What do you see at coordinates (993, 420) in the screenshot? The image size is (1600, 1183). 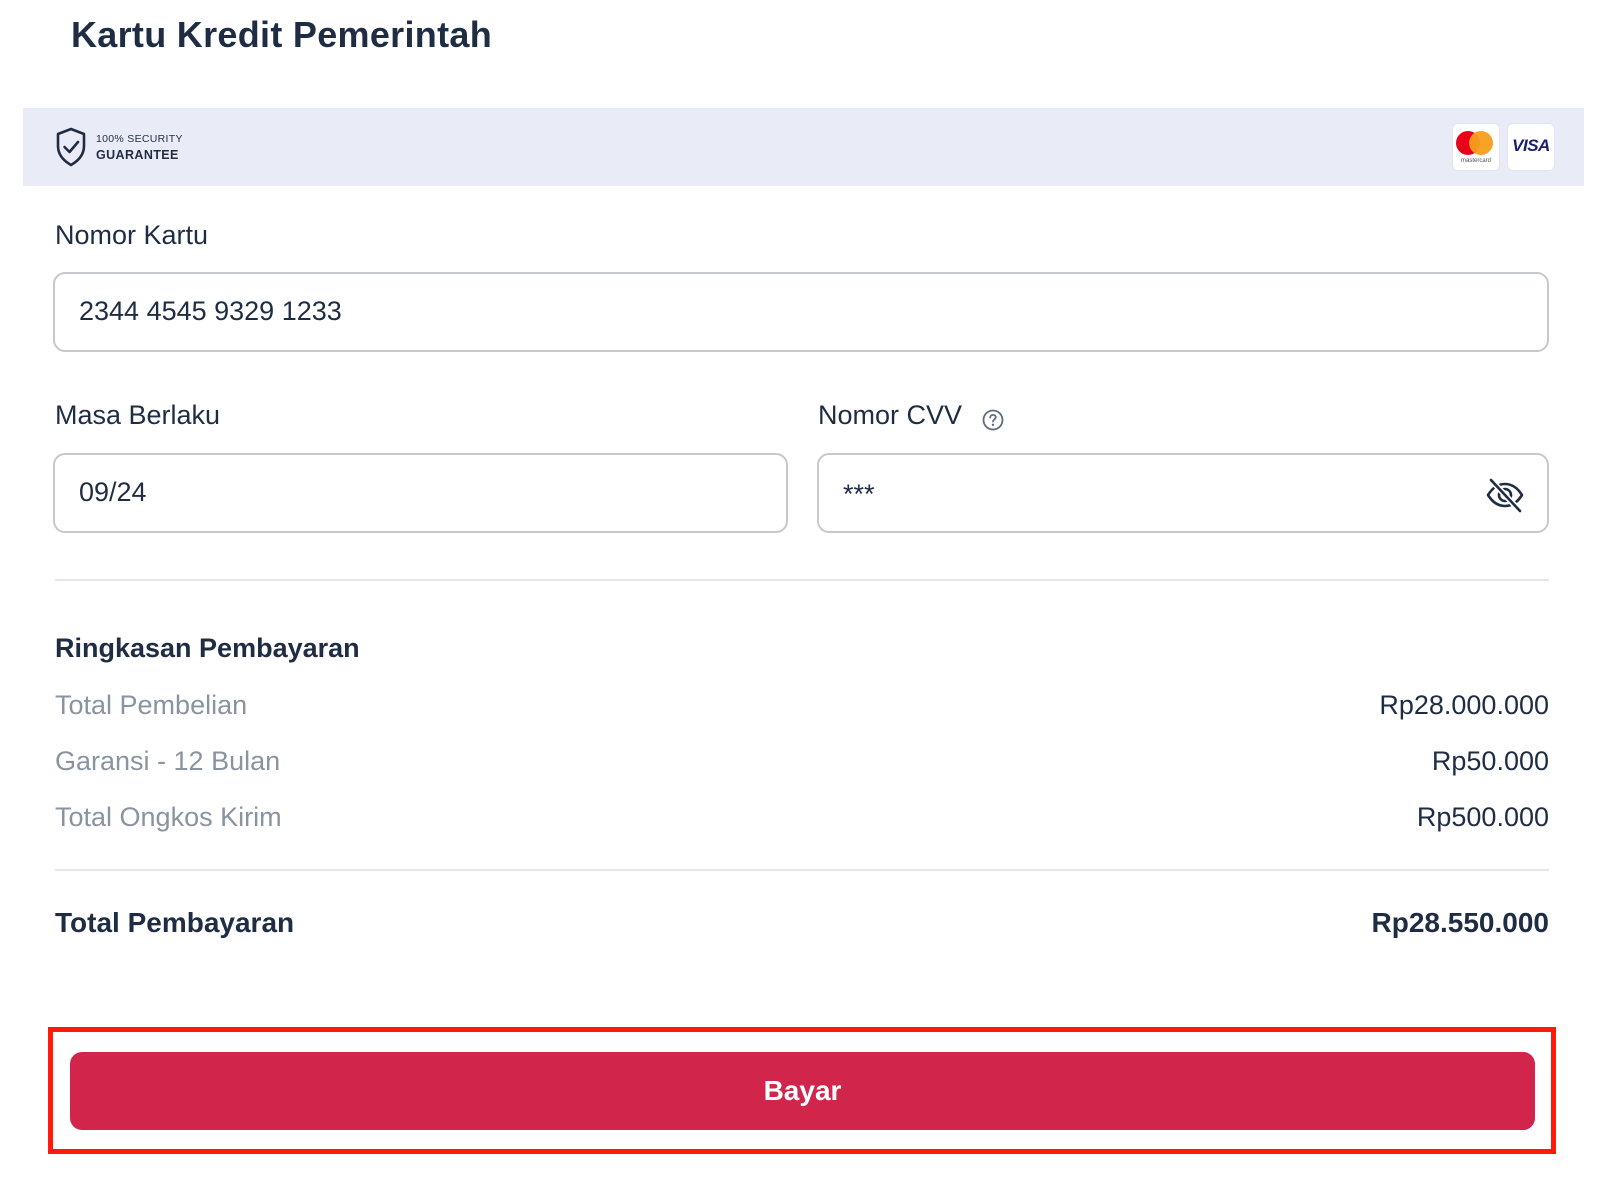 I see `help-circle-icon` at bounding box center [993, 420].